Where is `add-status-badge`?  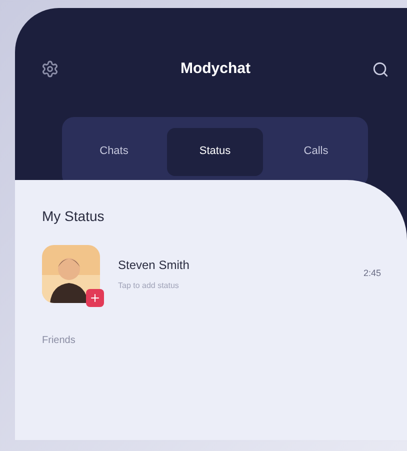
add-status-badge is located at coordinates (95, 298).